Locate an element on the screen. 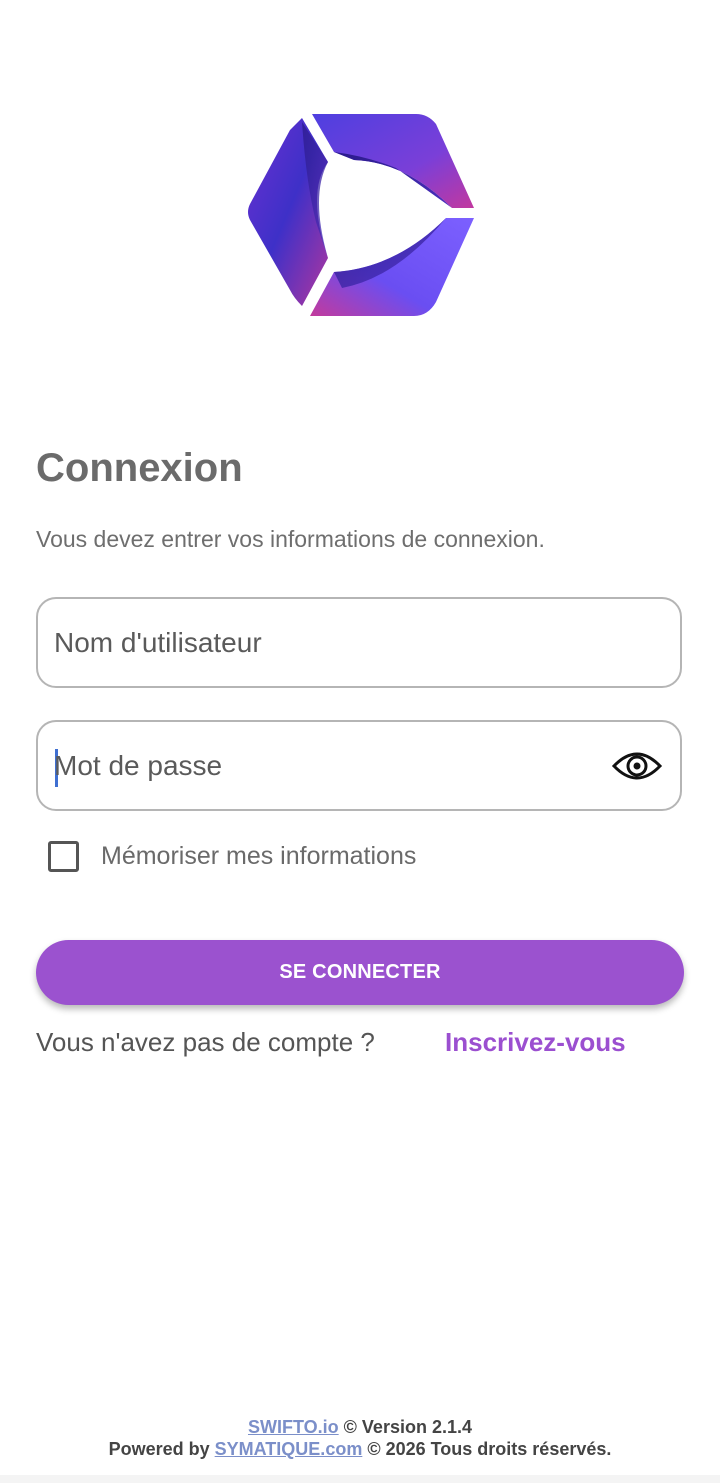 The width and height of the screenshot is (720, 1483). password-field is located at coordinates (359, 765).